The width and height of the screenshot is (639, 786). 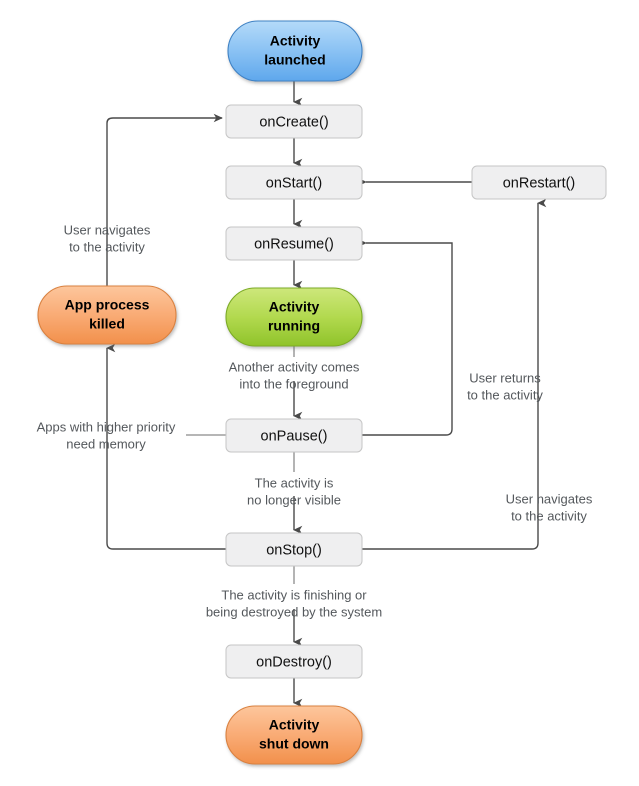 I want to click on edge-killed-to-create, so click(x=164, y=199).